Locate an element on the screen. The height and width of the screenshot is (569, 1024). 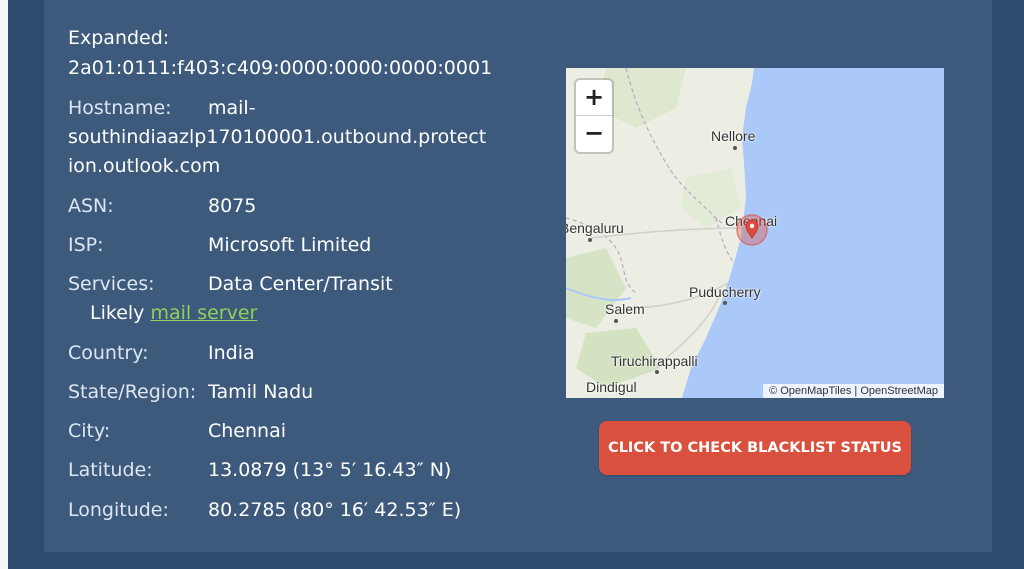
expanded-label: Expanded: is located at coordinates (119, 38).